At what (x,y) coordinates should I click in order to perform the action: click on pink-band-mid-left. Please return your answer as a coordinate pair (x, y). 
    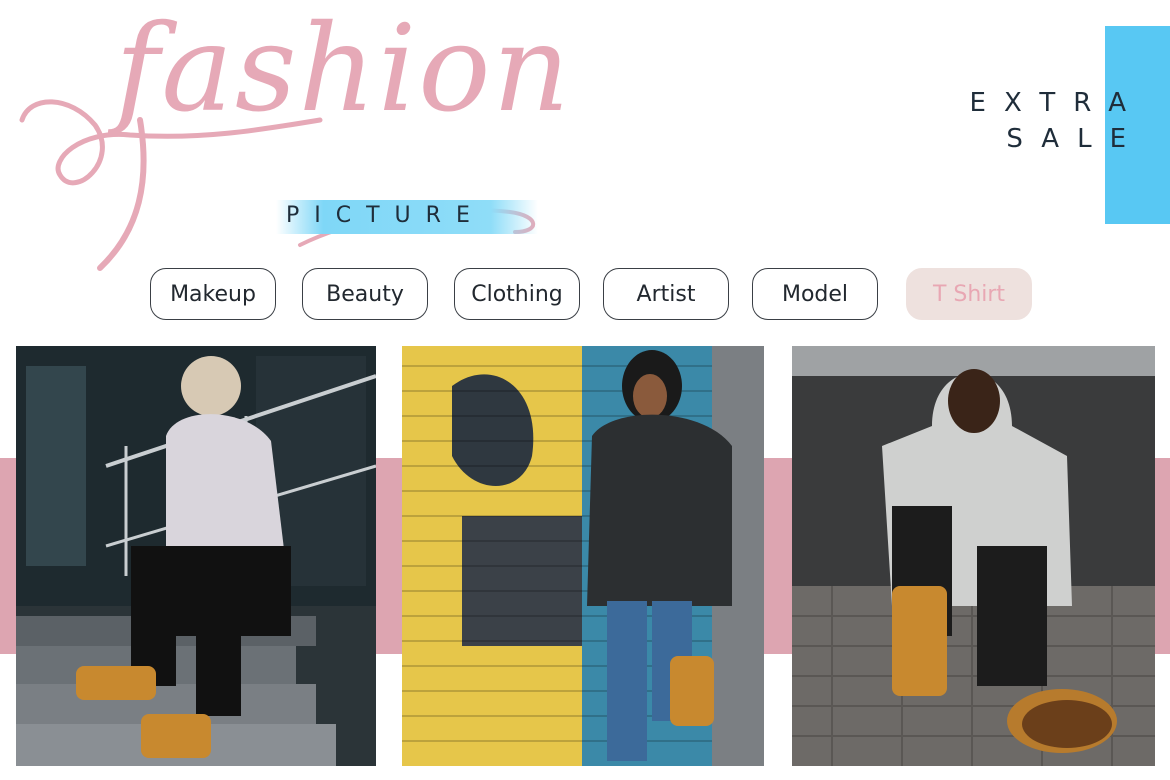
    Looking at the image, I should click on (389, 556).